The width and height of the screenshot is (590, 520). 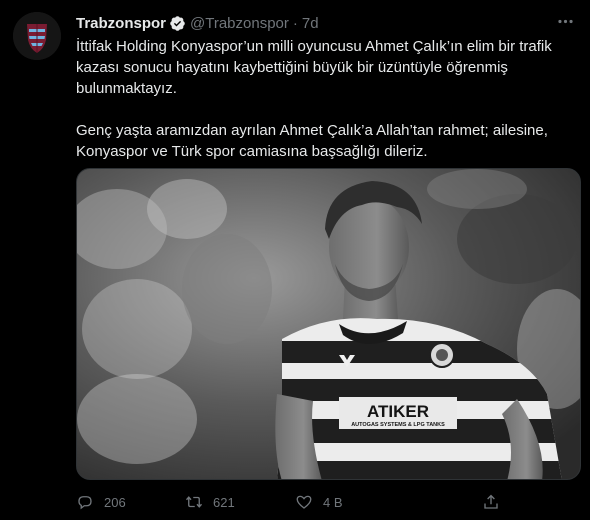 I want to click on share-icon, so click(x=491, y=501).